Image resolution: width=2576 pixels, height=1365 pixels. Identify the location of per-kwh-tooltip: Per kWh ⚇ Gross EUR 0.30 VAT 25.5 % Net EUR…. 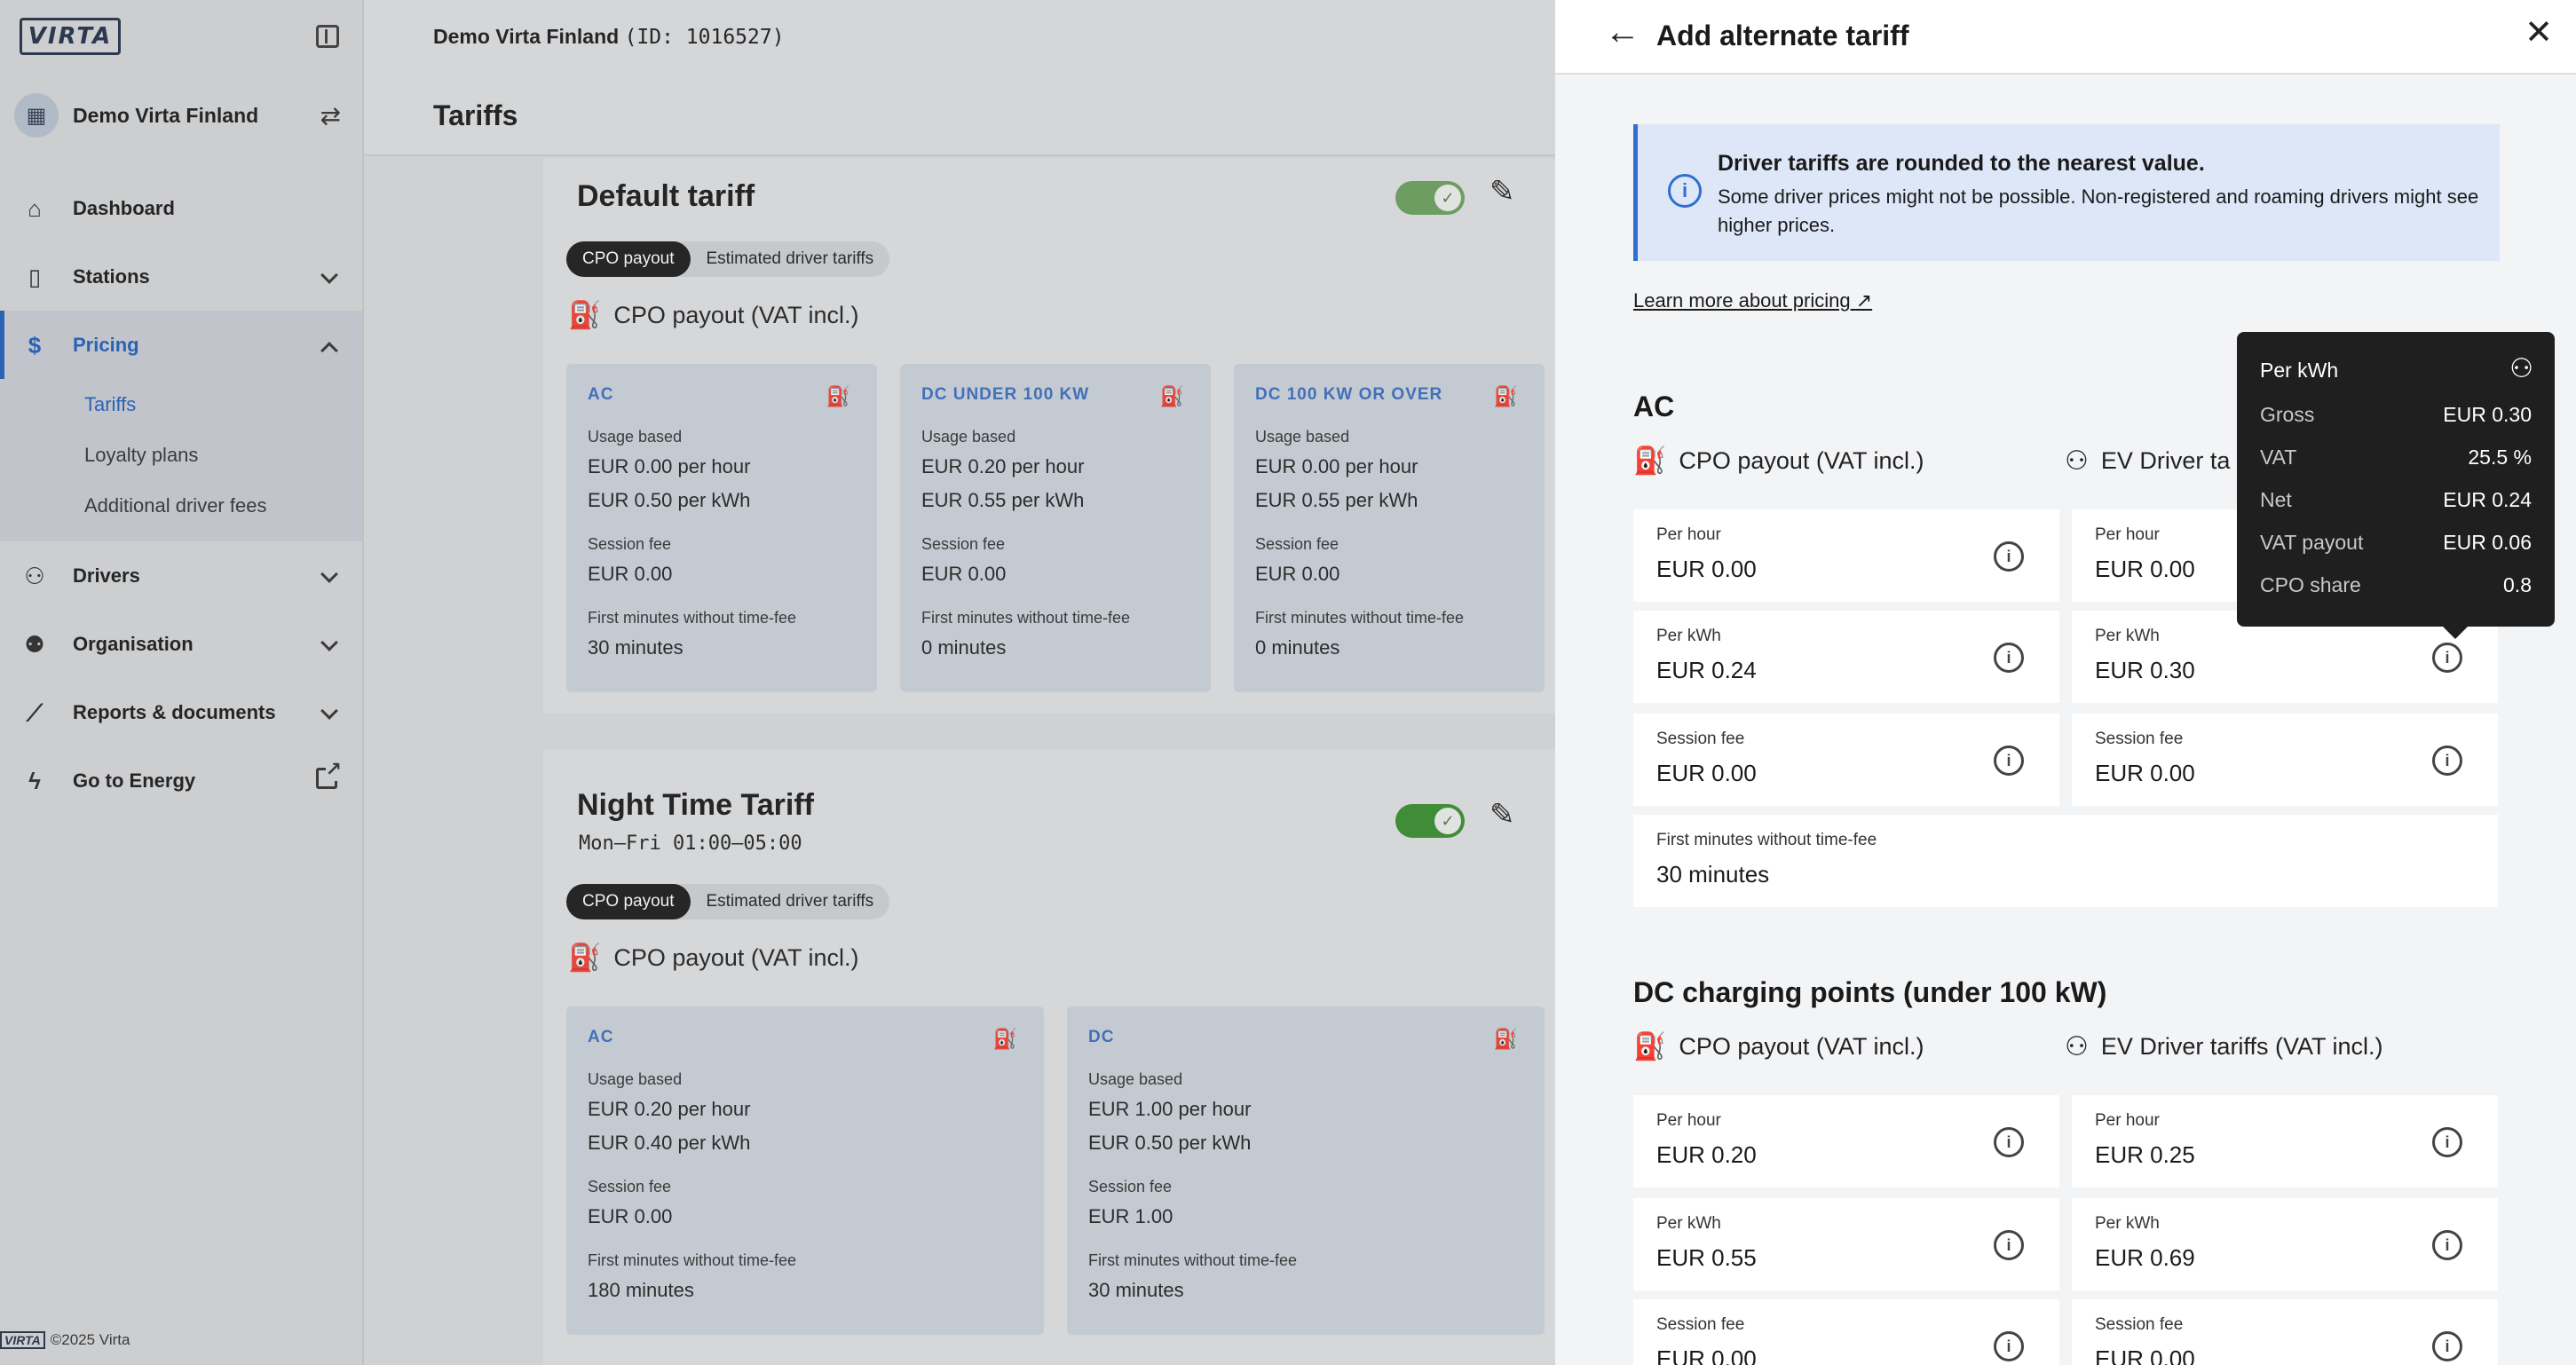
(2396, 485).